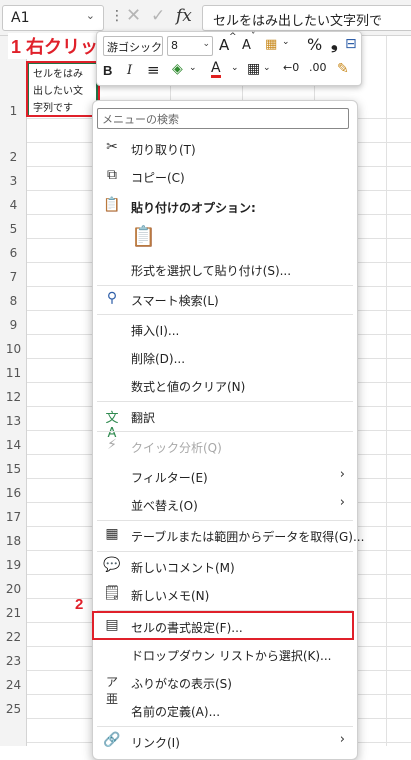 The width and height of the screenshot is (411, 760). Describe the element at coordinates (225, 566) in the screenshot. I see `menu-item-new-comment: 💬 新しいコメント(M)` at that location.